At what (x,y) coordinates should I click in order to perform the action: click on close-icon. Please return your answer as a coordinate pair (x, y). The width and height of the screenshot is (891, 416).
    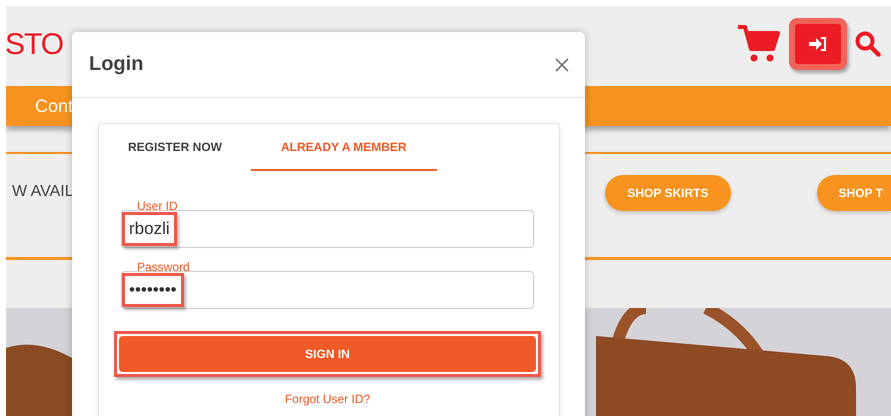
    Looking at the image, I should click on (562, 65).